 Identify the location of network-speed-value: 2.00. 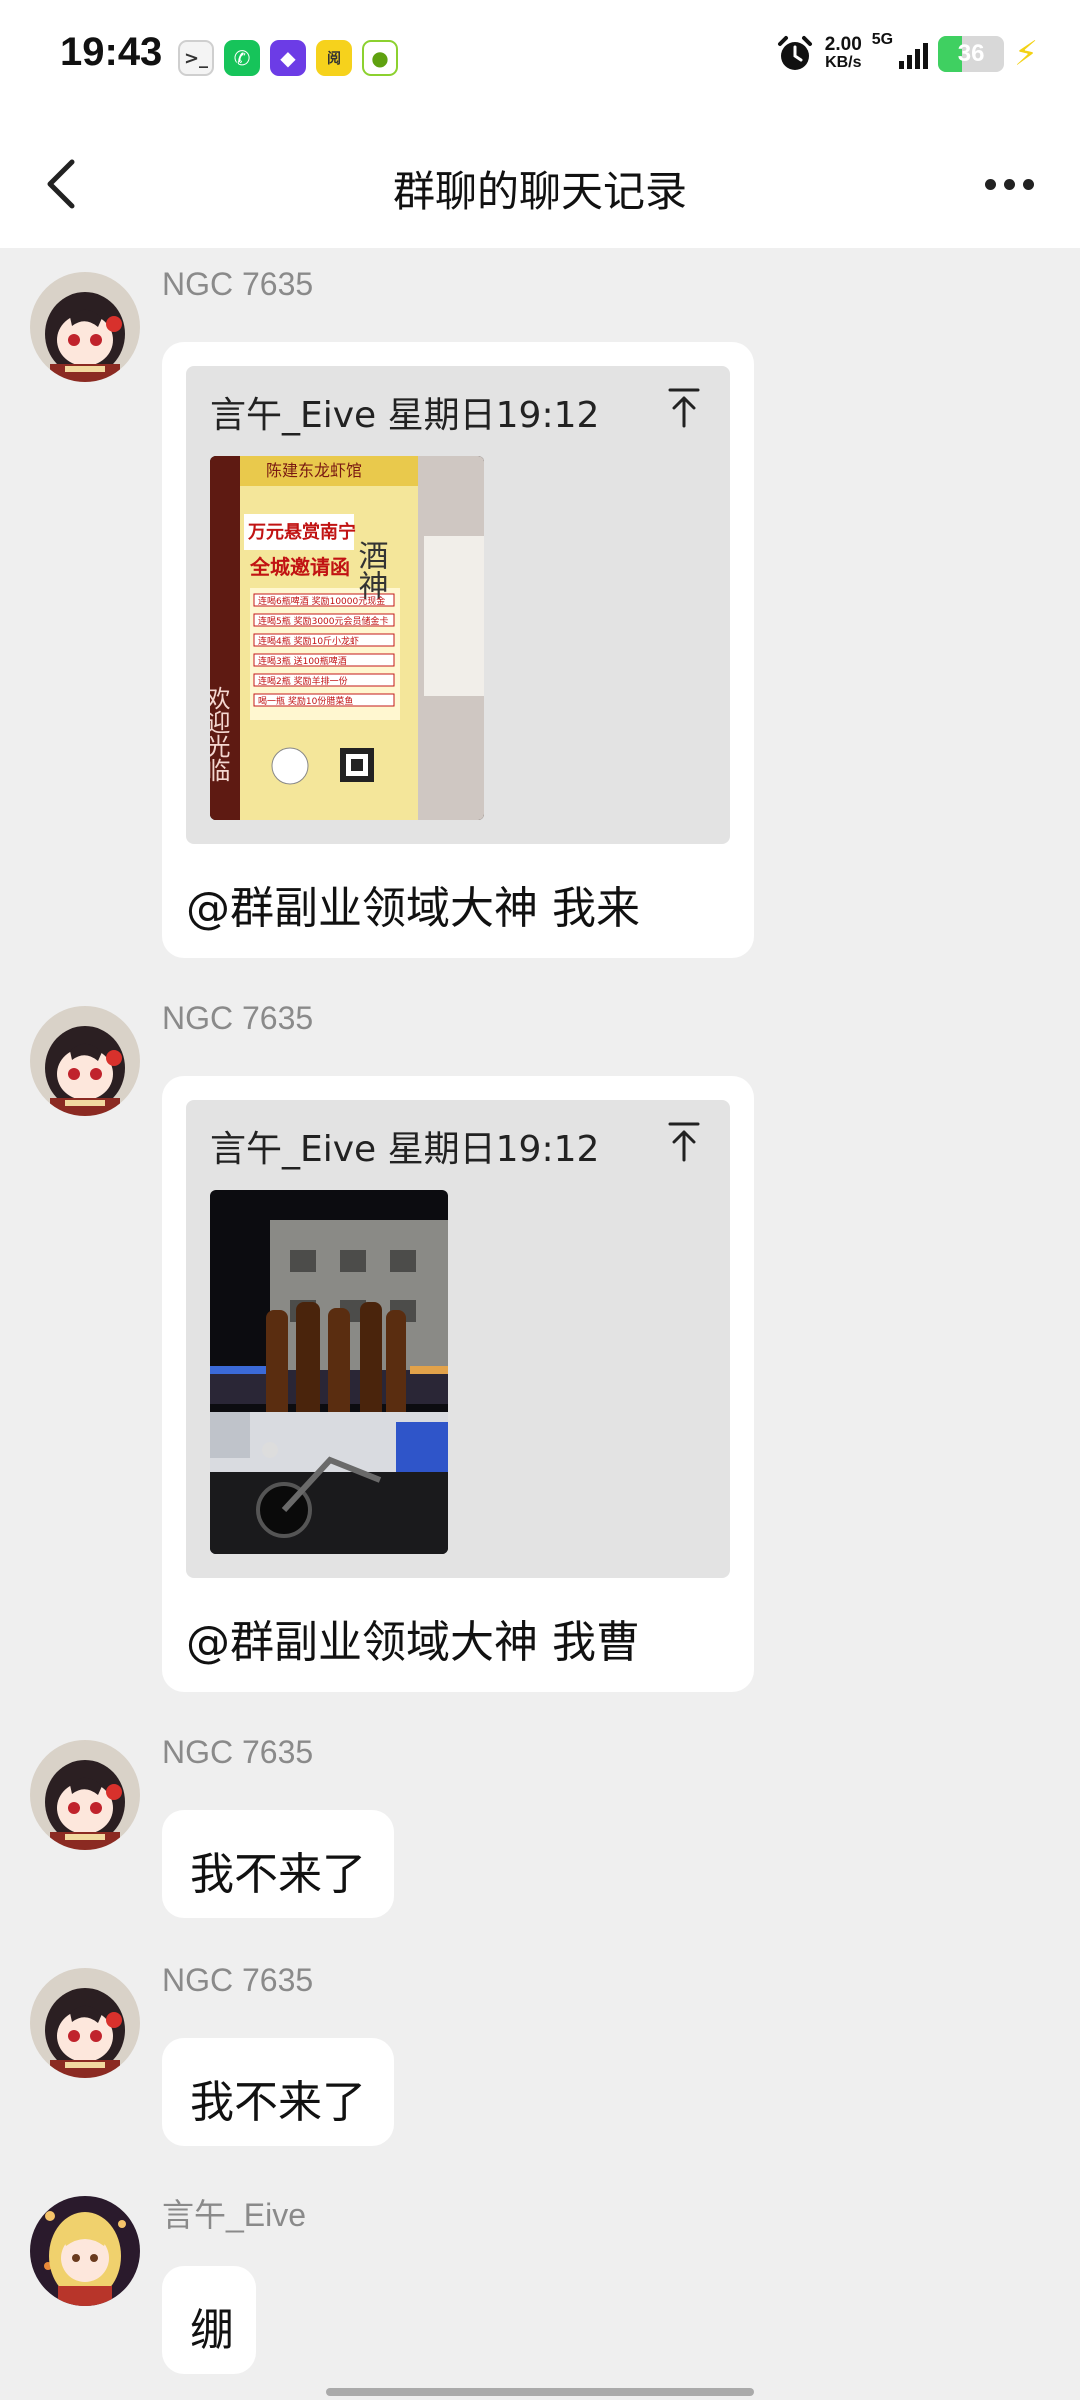
(843, 44).